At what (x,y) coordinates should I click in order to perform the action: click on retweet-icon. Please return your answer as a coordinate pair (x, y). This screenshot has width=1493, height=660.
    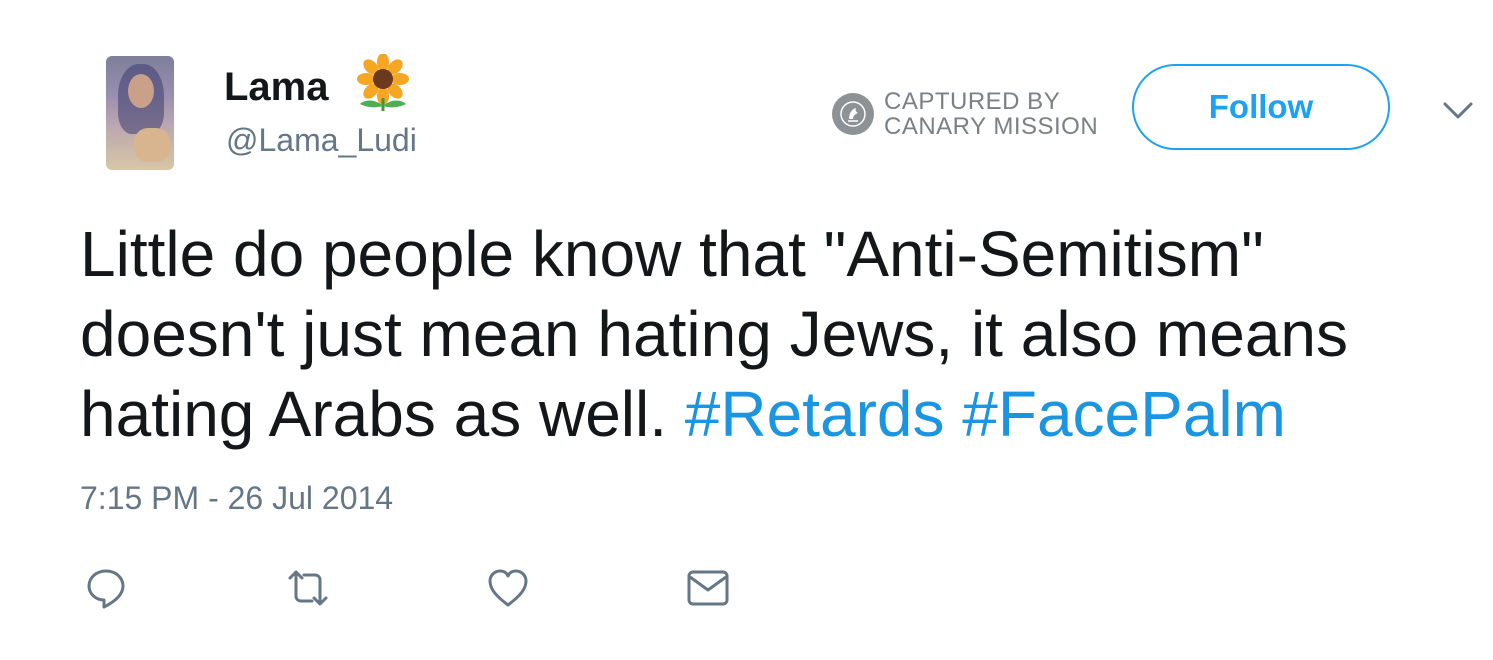
    Looking at the image, I should click on (308, 588).